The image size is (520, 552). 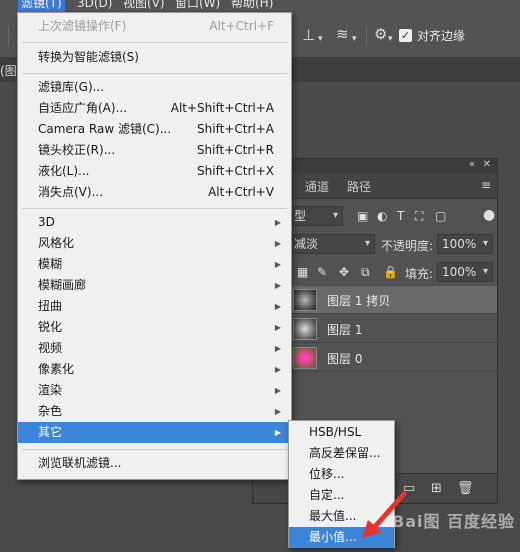 I want to click on menu-item-label: 渲染, so click(x=50, y=390).